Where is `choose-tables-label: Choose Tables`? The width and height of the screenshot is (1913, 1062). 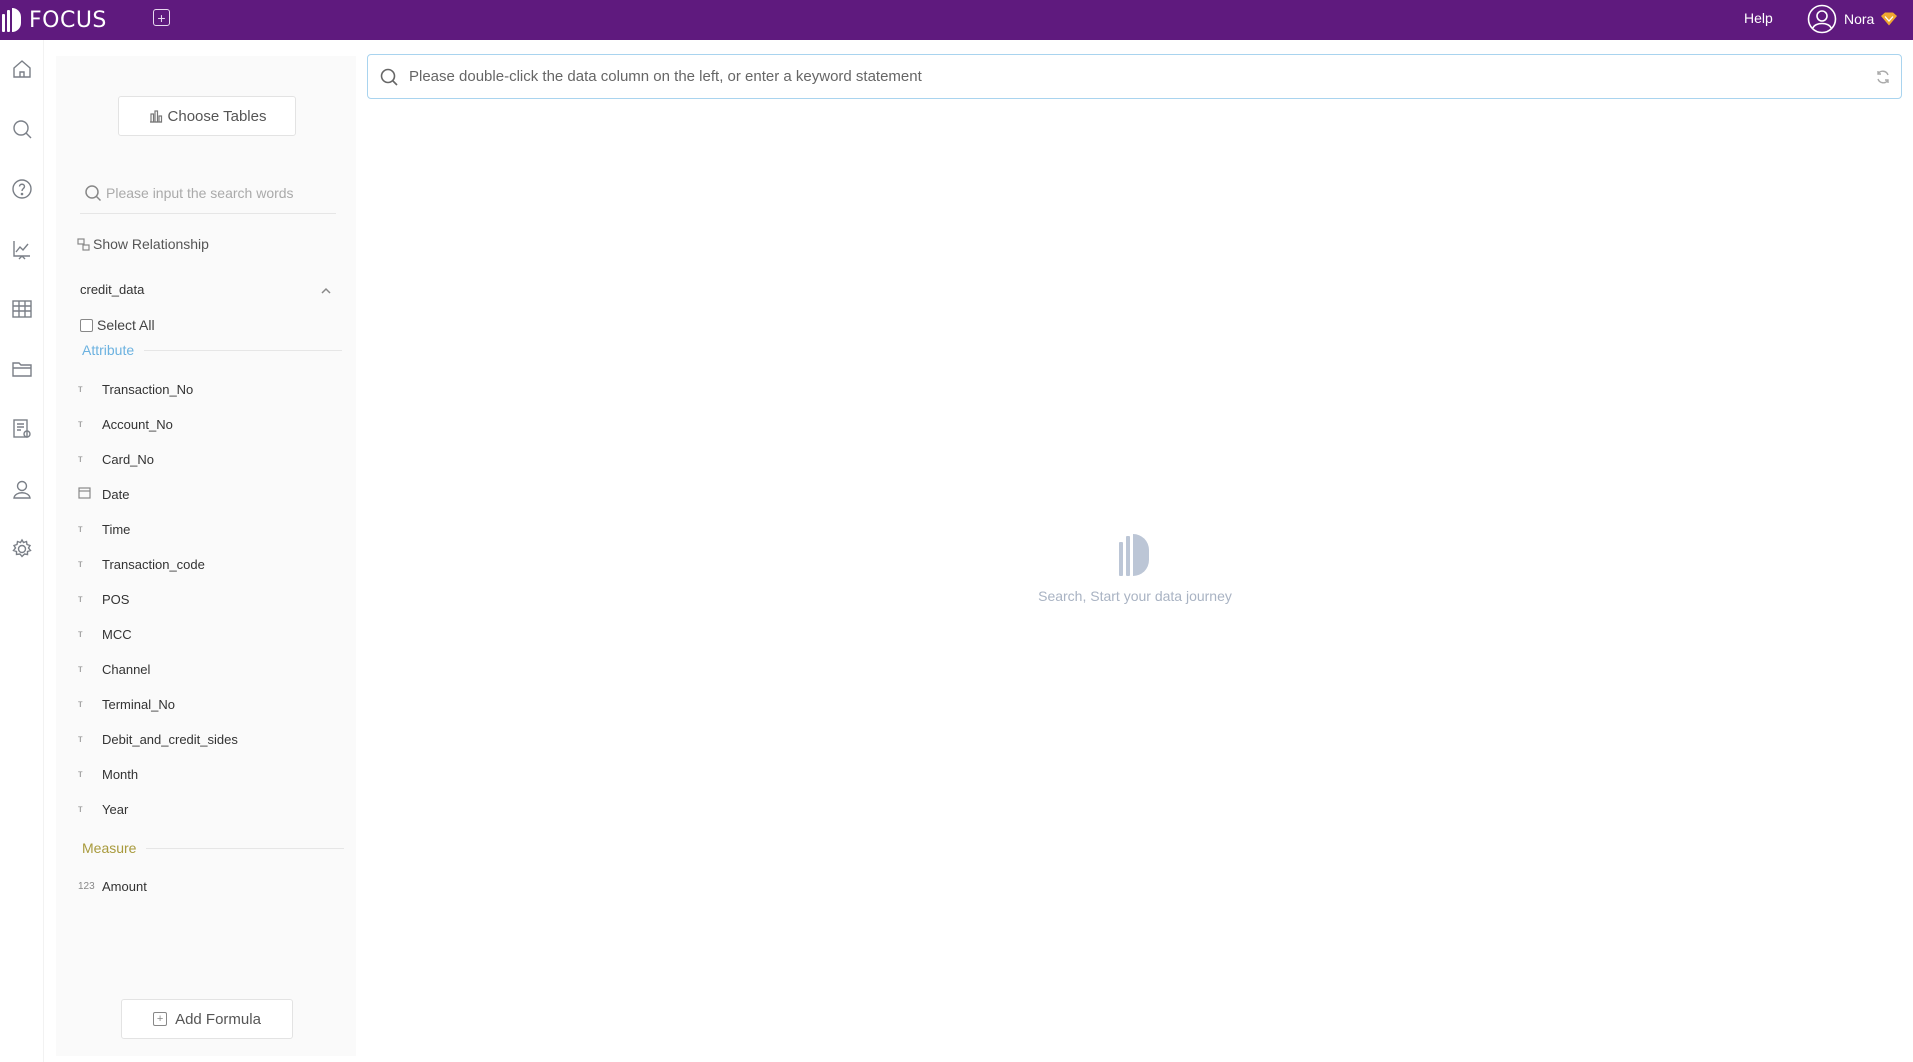 choose-tables-label: Choose Tables is located at coordinates (217, 116).